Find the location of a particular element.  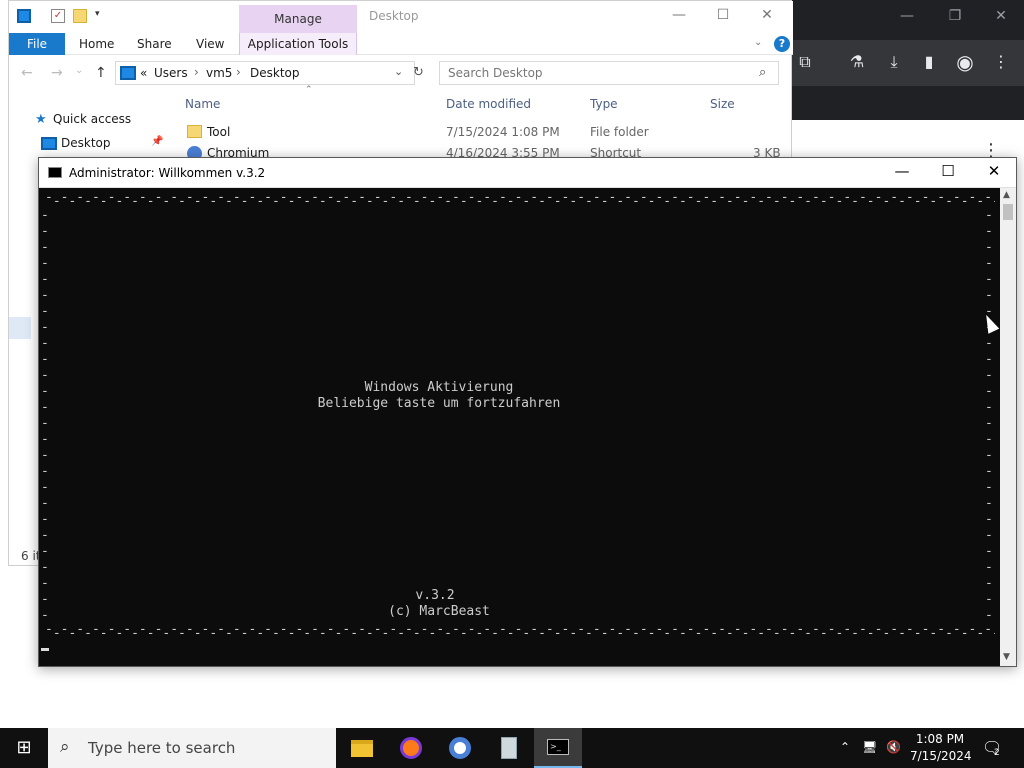

file-type: File folder is located at coordinates (619, 132).